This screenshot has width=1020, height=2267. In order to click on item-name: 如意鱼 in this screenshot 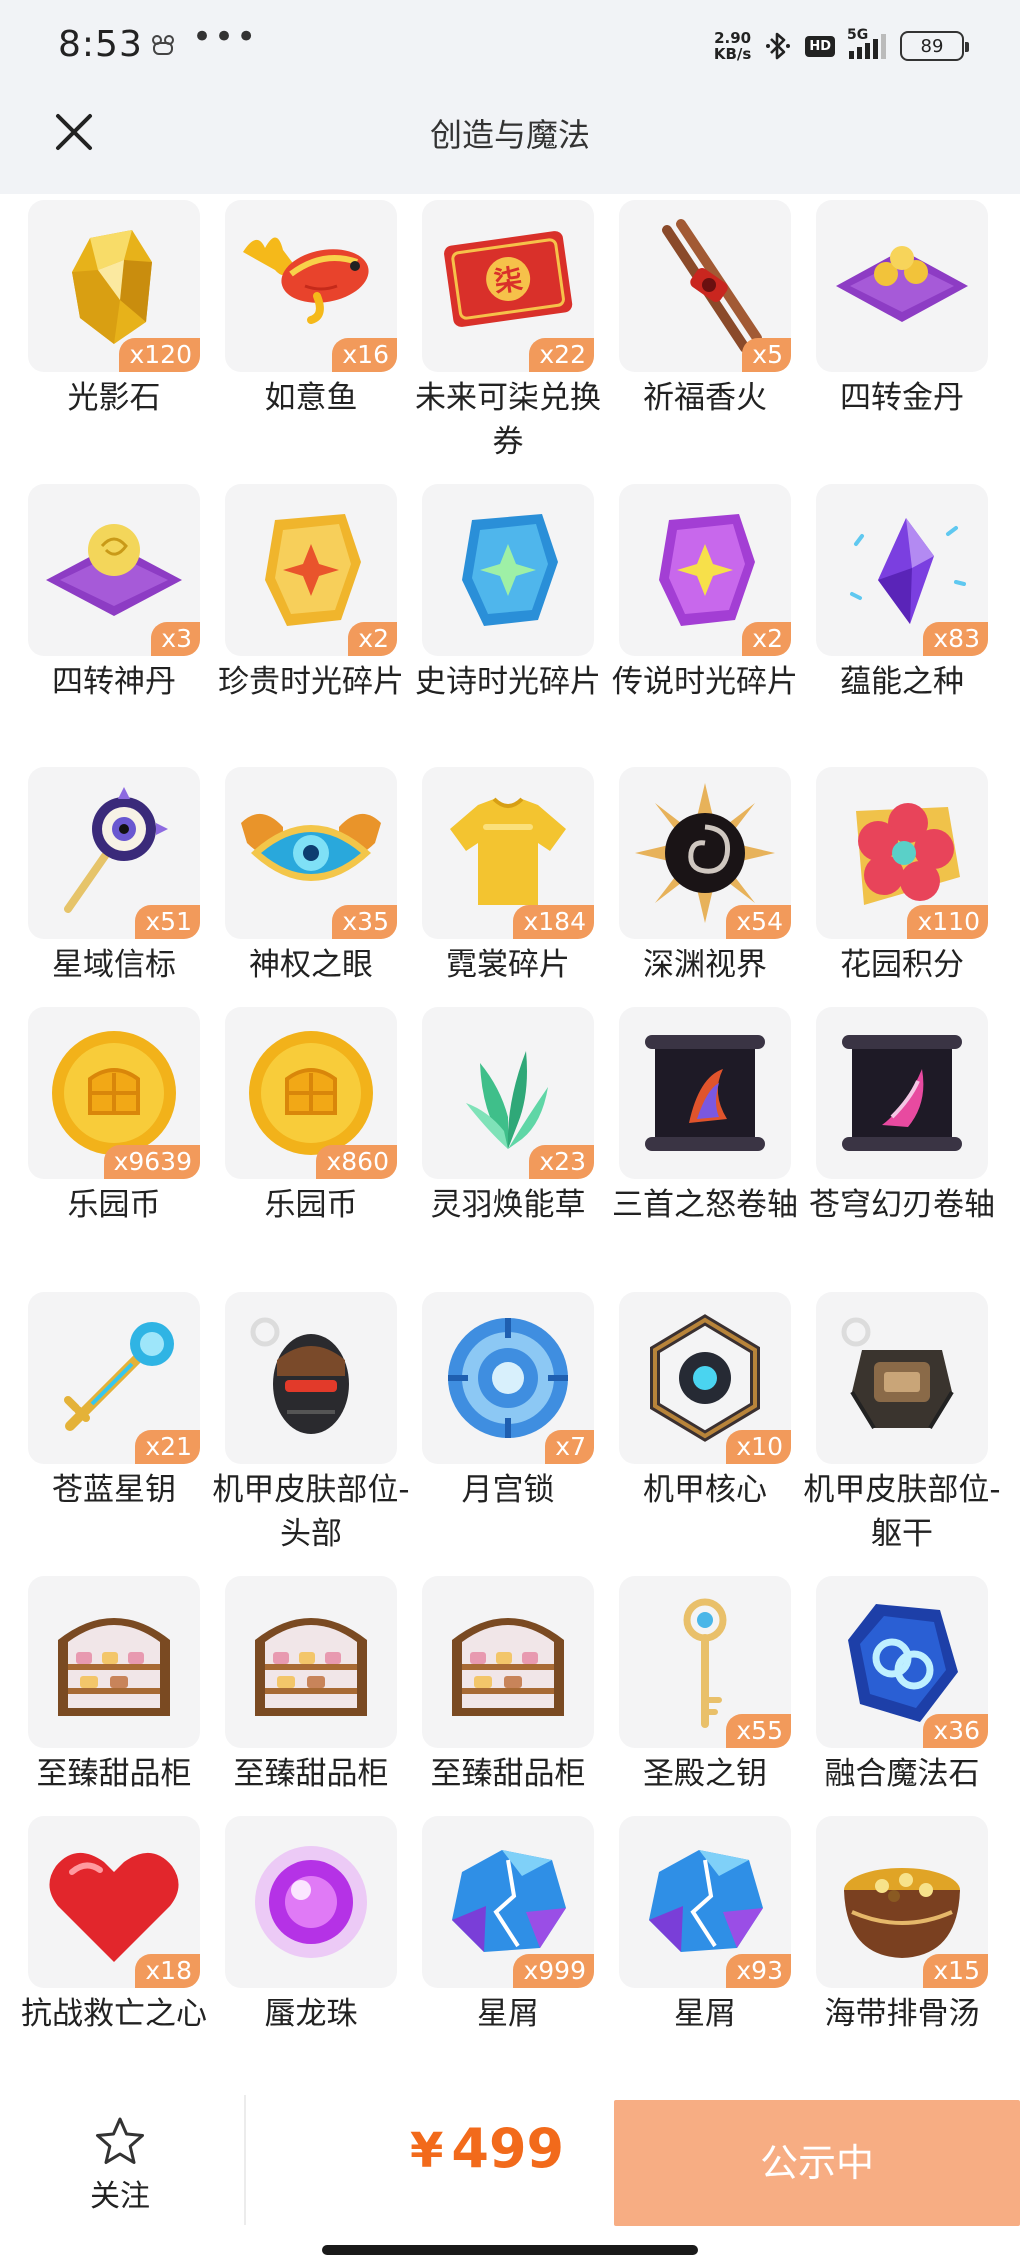, I will do `click(311, 398)`.